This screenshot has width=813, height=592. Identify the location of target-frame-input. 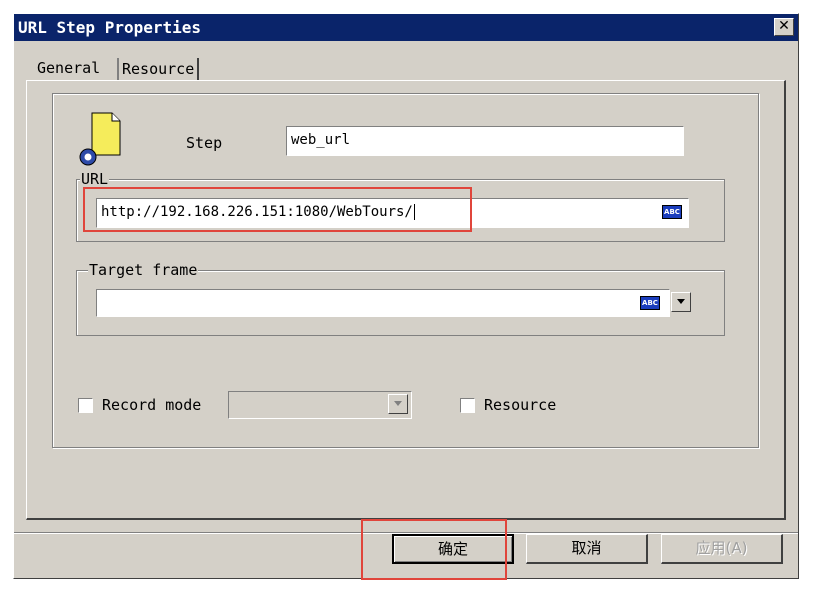
(383, 303).